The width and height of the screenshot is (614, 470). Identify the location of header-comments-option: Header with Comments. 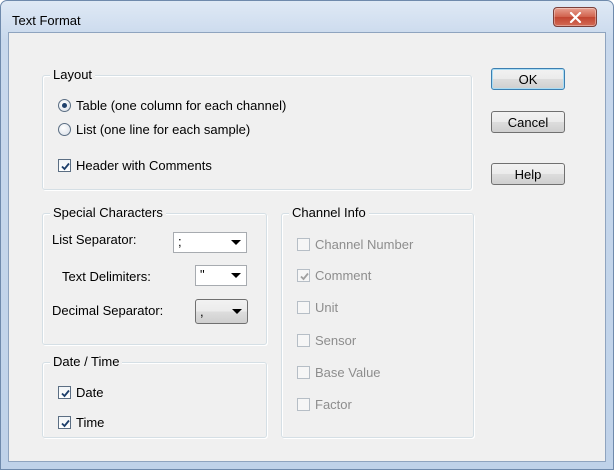
(135, 165).